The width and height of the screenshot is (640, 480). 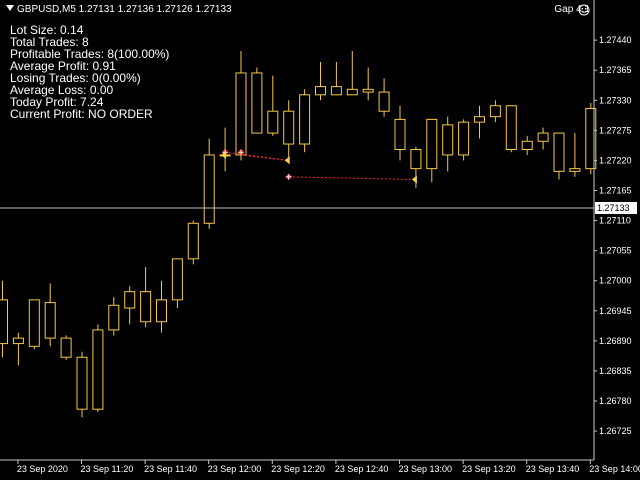 What do you see at coordinates (615, 401) in the screenshot?
I see `price-tick-label: 1.26780` at bounding box center [615, 401].